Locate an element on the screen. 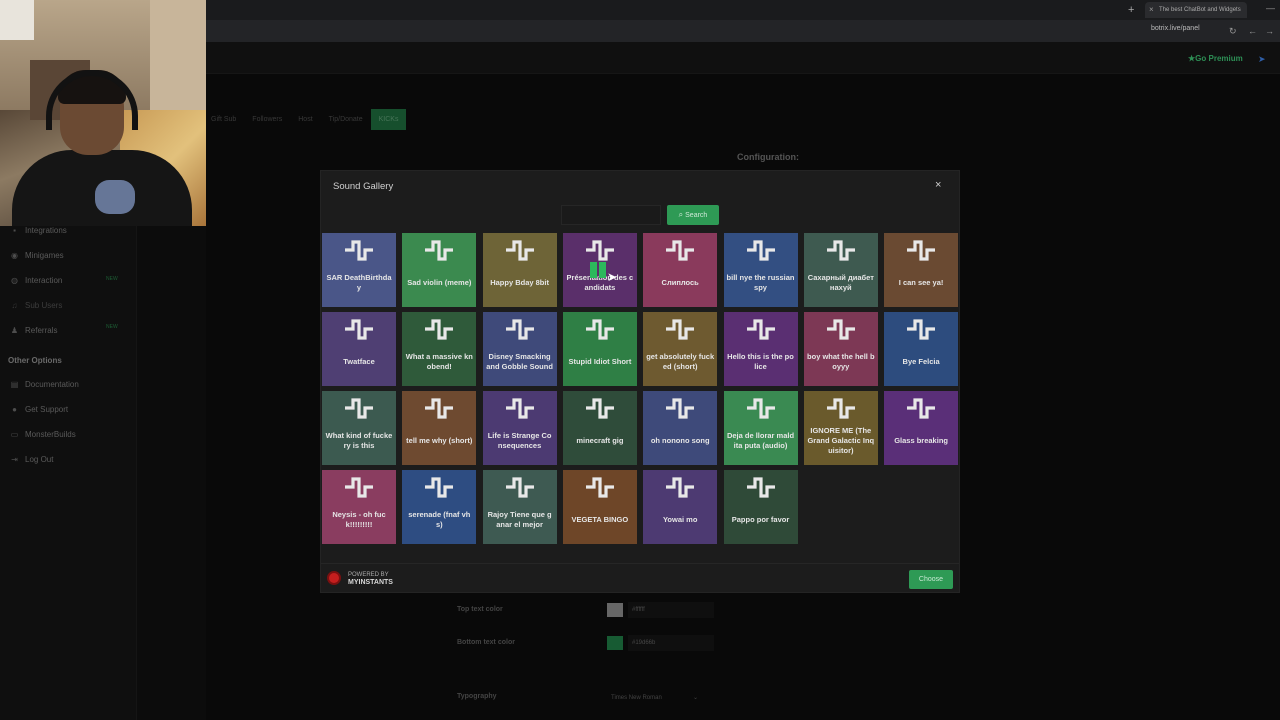  sidebar-item-label: Integrations is located at coordinates (46, 230).